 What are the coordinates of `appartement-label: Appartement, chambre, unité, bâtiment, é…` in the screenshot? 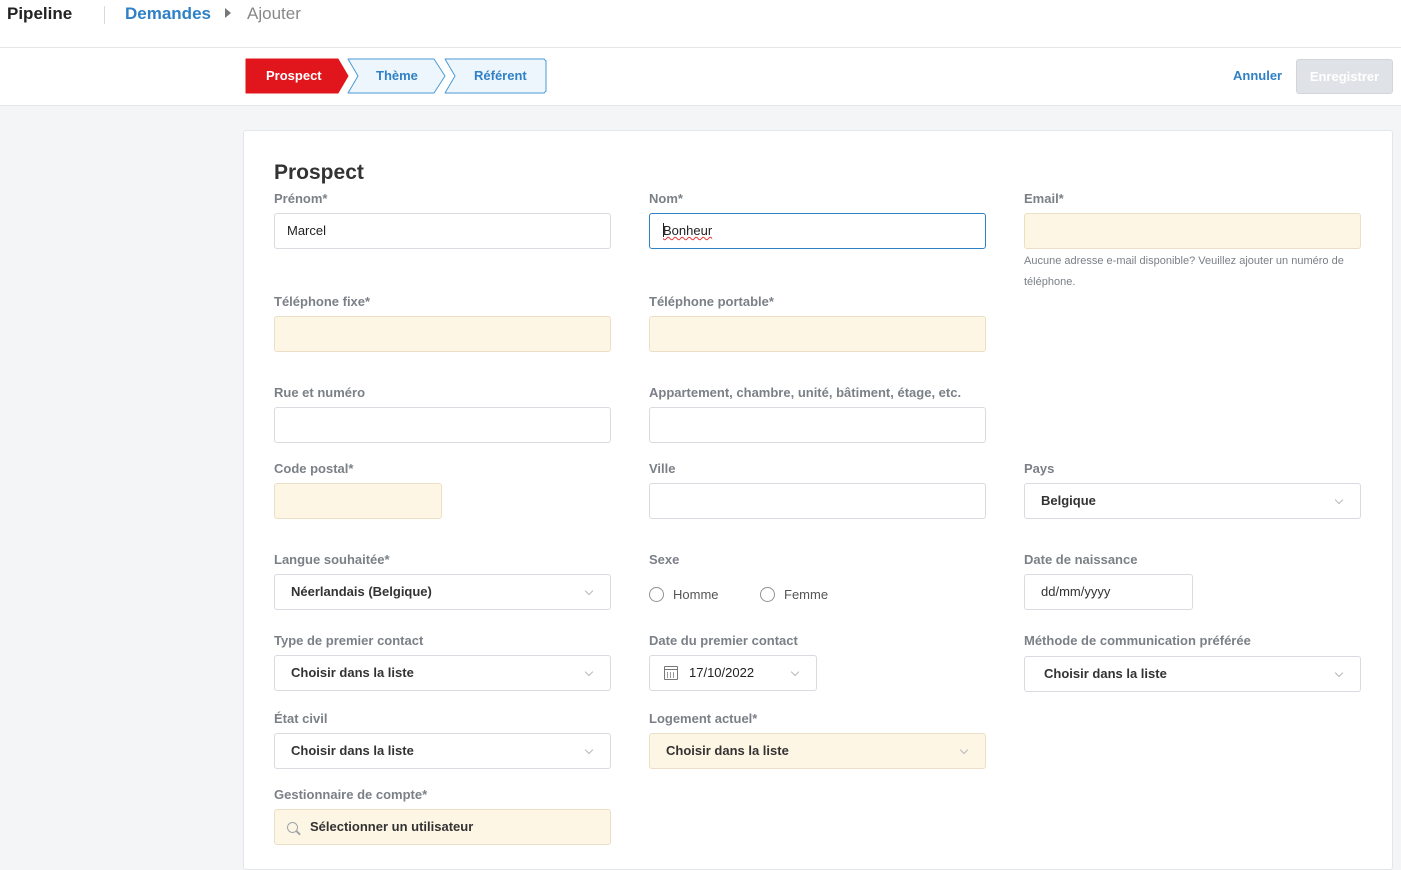 It's located at (805, 392).